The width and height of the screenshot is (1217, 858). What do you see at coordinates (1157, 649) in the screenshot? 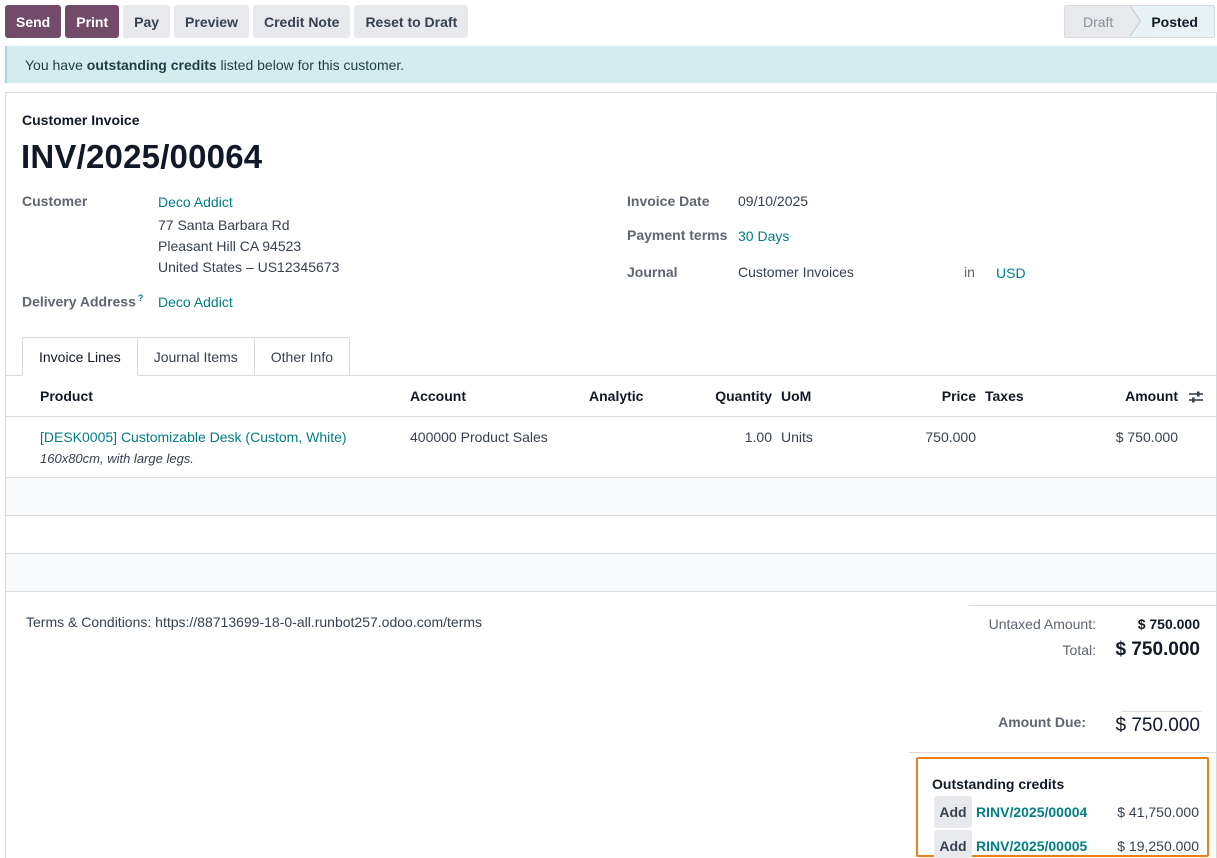
I see `total-value: $ 750.000` at bounding box center [1157, 649].